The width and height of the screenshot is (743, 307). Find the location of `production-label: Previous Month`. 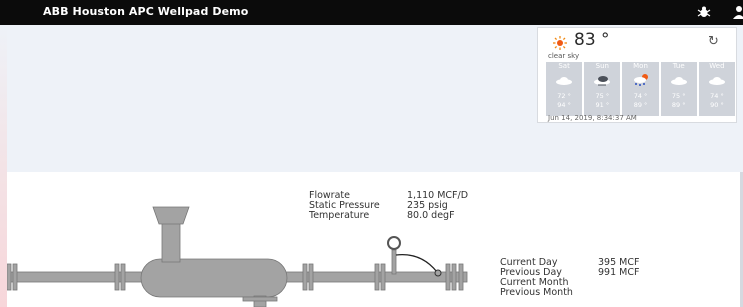

production-label: Previous Month is located at coordinates (536, 292).